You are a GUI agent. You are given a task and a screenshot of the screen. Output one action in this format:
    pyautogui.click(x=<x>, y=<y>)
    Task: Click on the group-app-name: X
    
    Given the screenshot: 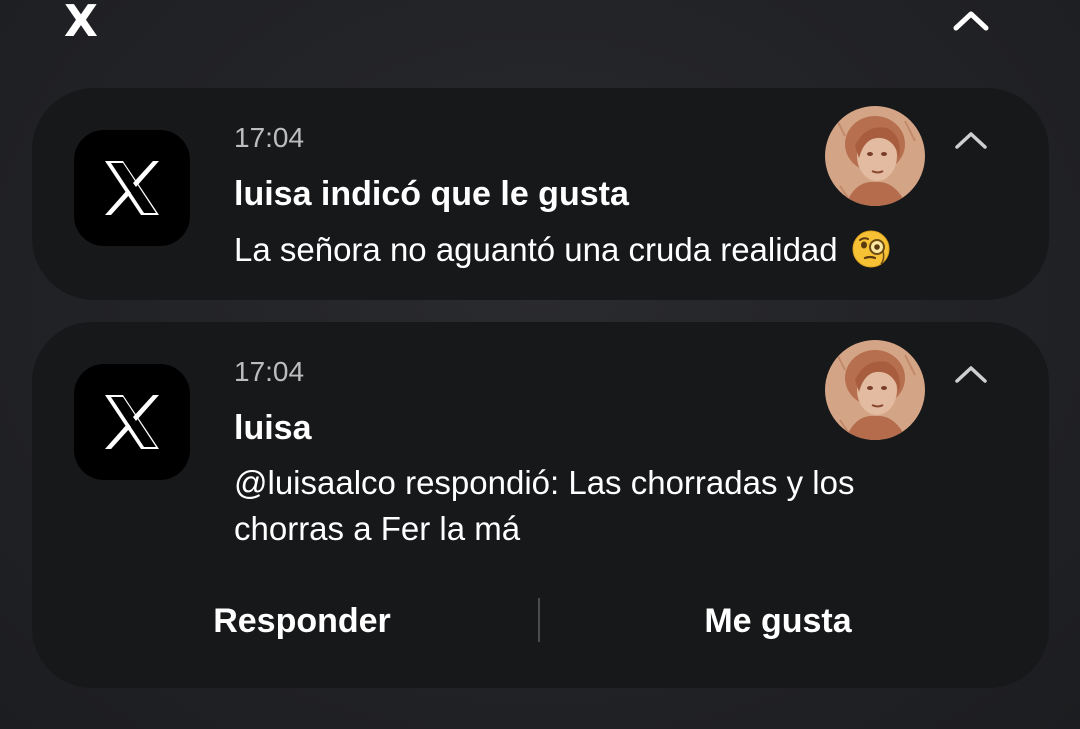 What is the action you would take?
    pyautogui.click(x=81, y=23)
    